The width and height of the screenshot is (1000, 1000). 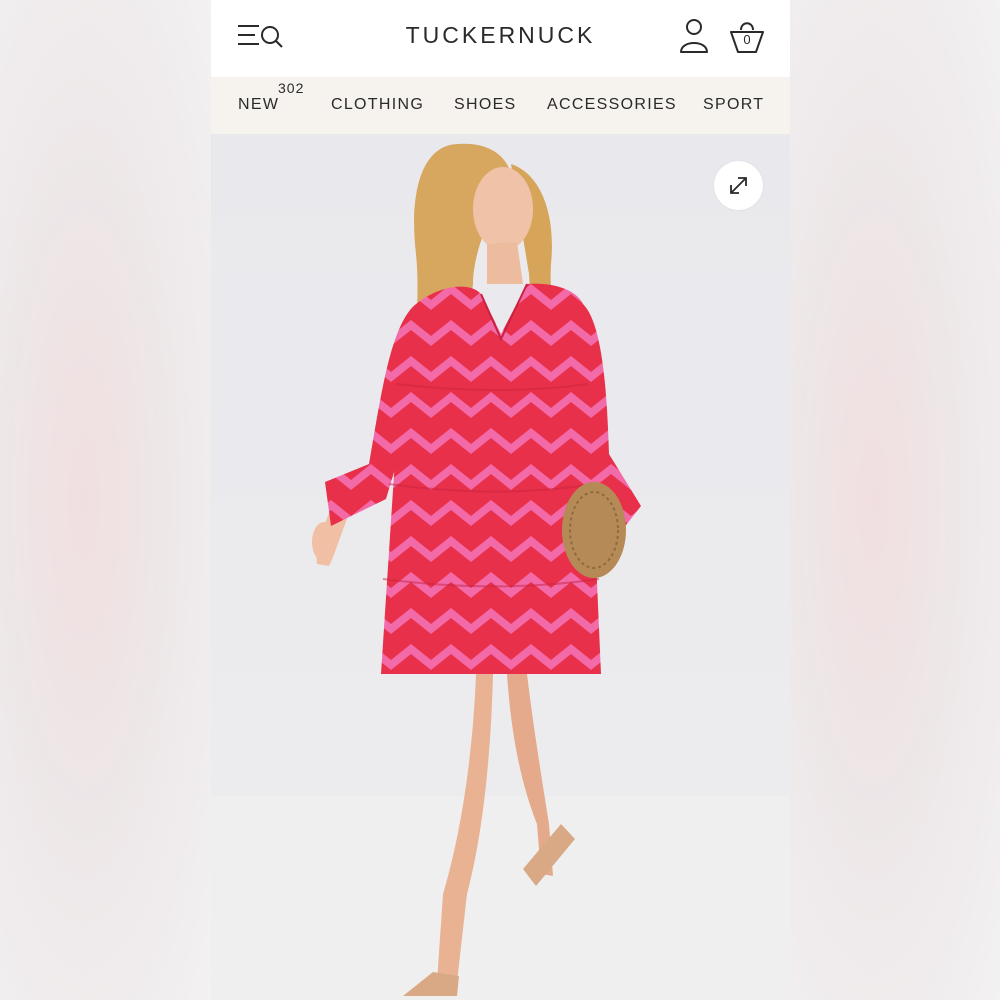 I want to click on expand-arrows-icon, so click(x=738, y=185).